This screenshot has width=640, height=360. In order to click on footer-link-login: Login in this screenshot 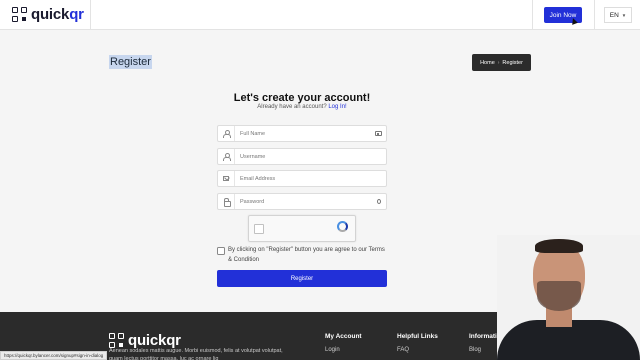, I will do `click(332, 350)`.